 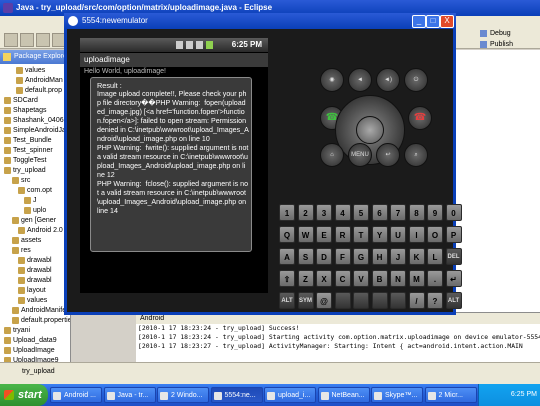 What do you see at coordinates (447, 21) in the screenshot?
I see `close-button: X` at bounding box center [447, 21].